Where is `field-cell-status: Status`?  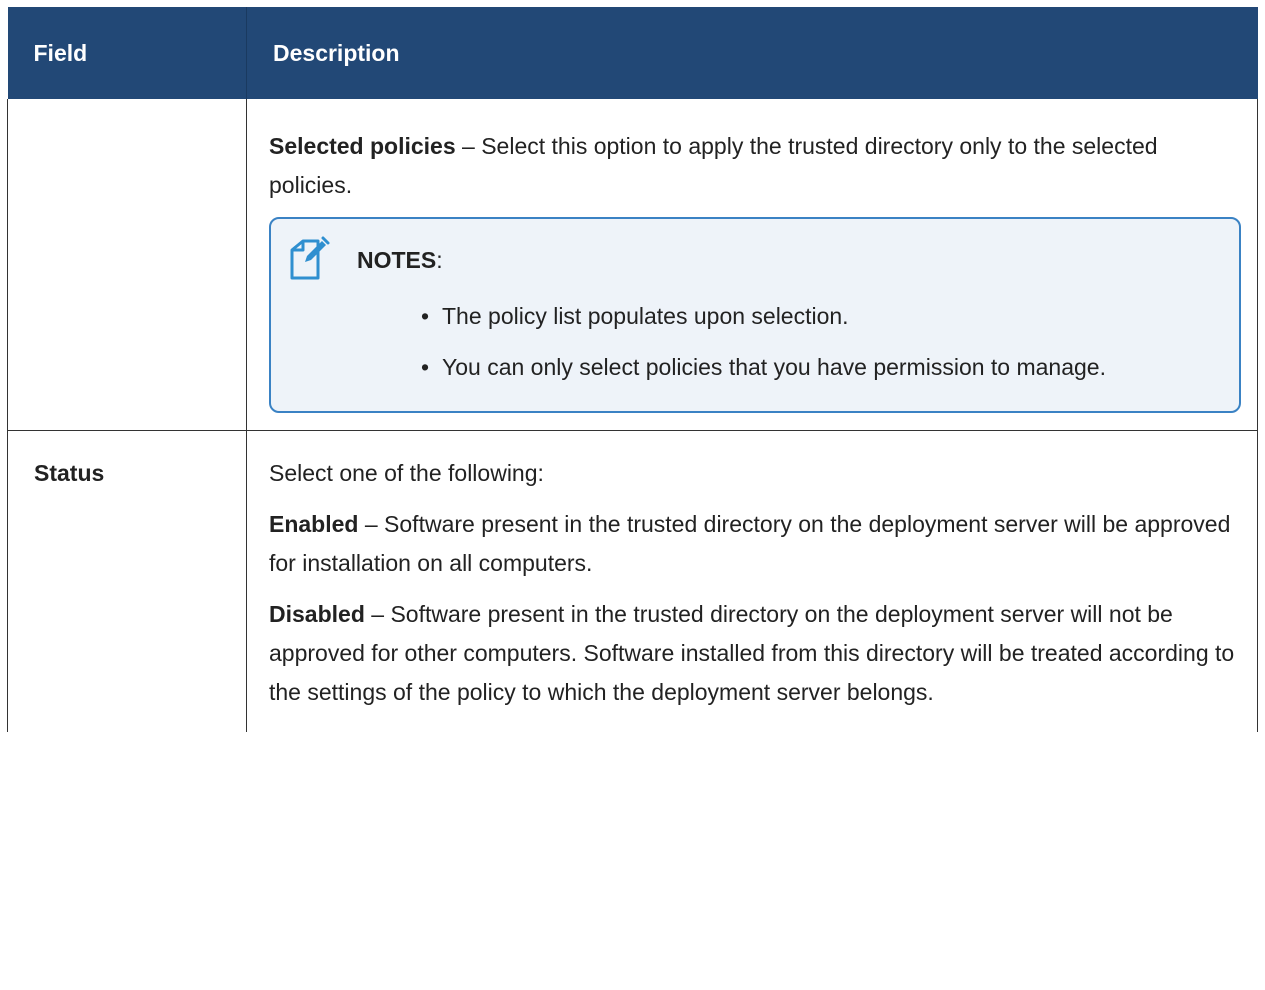 field-cell-status: Status is located at coordinates (127, 581).